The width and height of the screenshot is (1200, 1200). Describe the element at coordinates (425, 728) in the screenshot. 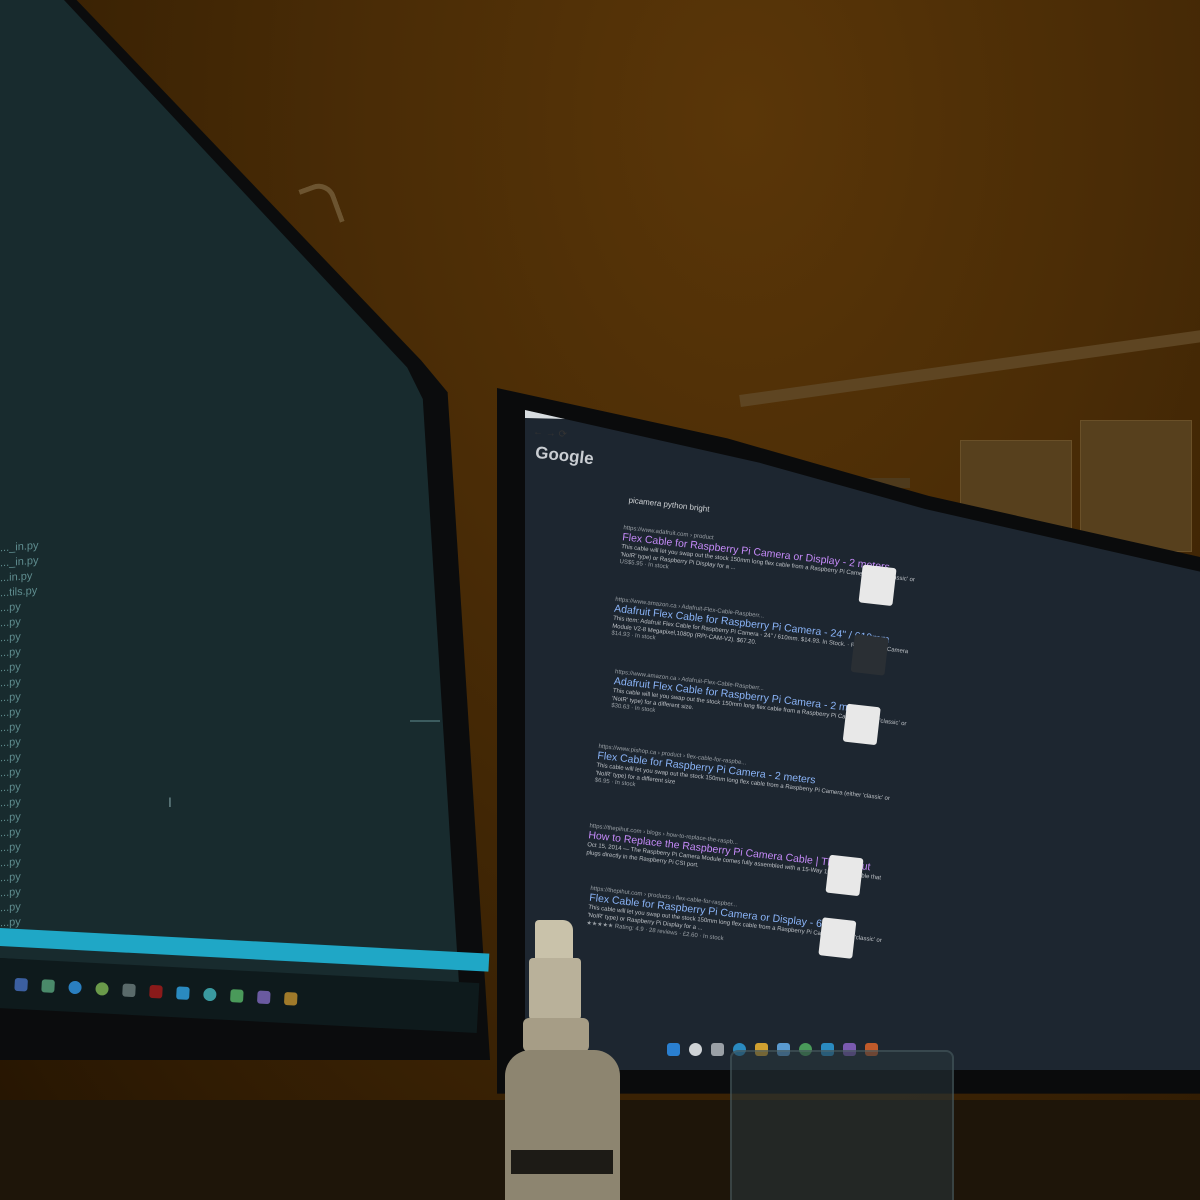

I see `window-controls` at that location.